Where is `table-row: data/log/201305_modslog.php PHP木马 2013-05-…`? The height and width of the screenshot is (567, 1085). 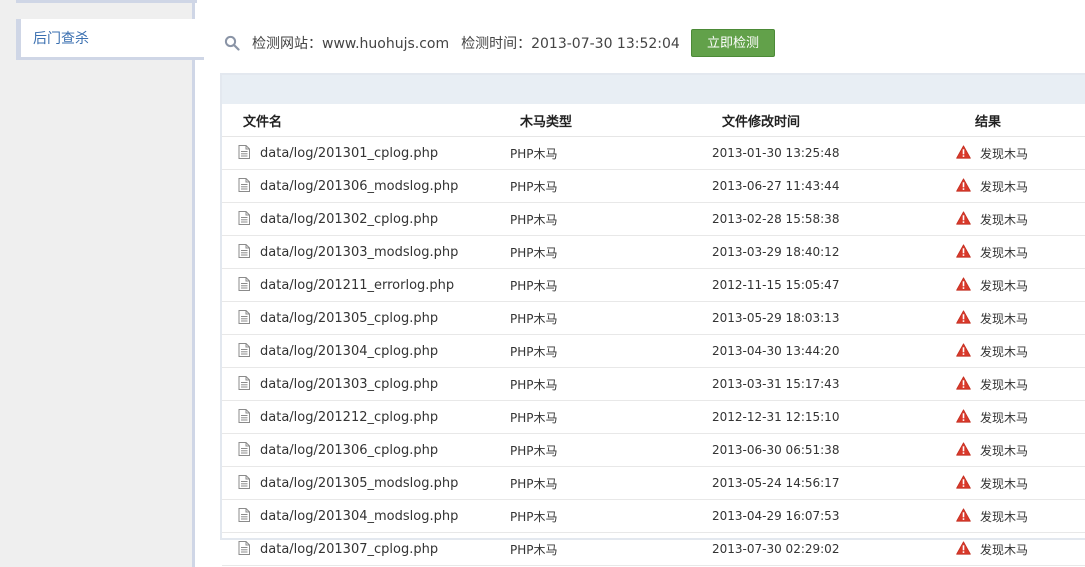 table-row: data/log/201305_modslog.php PHP木马 2013-05-… is located at coordinates (653, 483).